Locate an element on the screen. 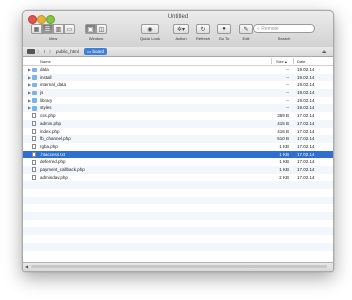  eject-icon: ⏏ is located at coordinates (324, 51).